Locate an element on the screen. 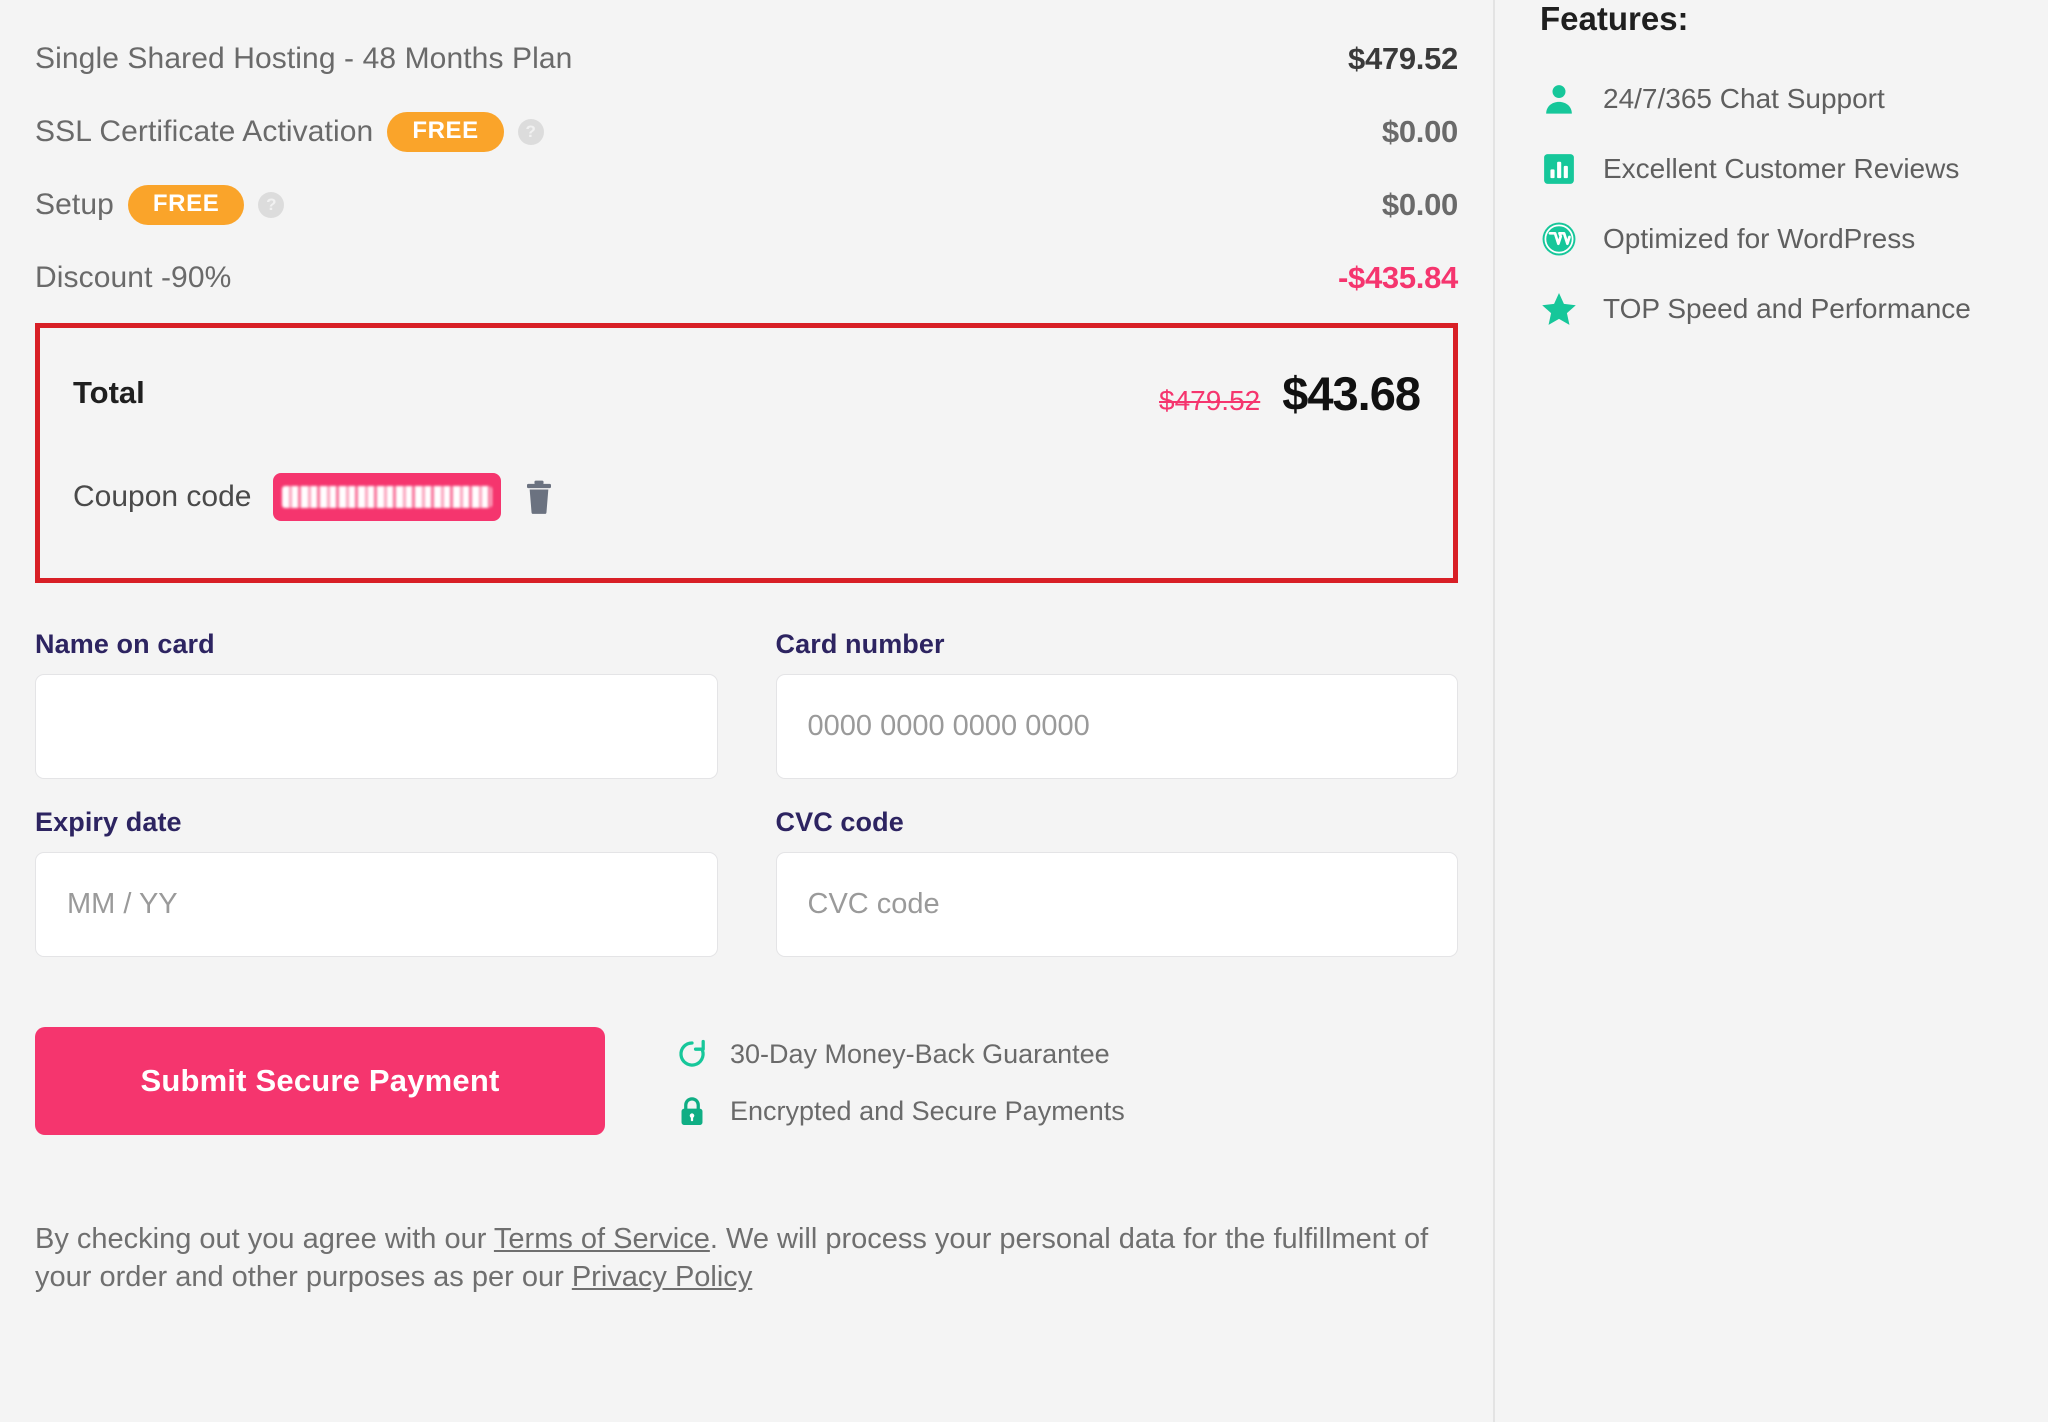  bar-chart-icon is located at coordinates (1559, 169).